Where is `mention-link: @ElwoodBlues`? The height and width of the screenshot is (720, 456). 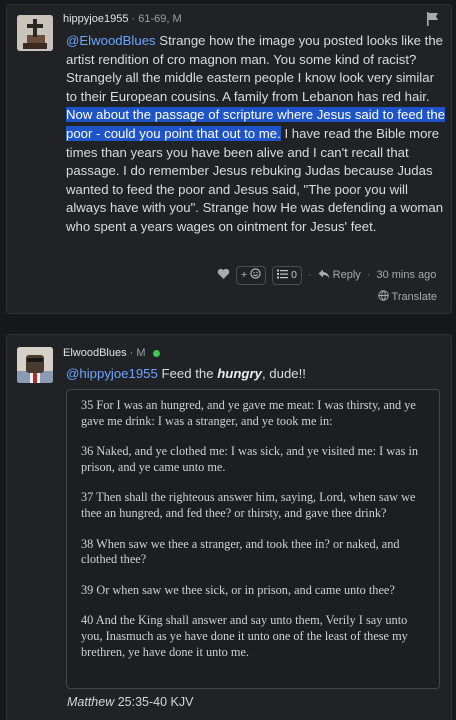 mention-link: @ElwoodBlues is located at coordinates (111, 40).